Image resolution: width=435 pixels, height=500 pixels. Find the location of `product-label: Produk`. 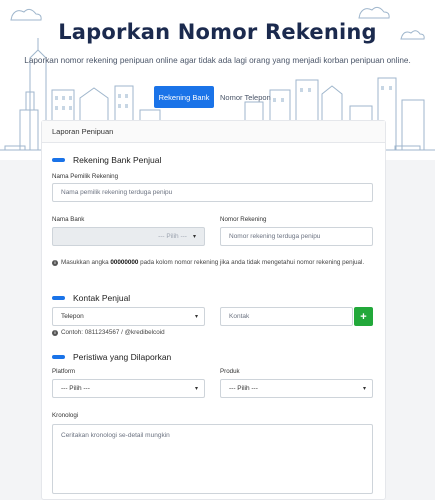

product-label: Produk is located at coordinates (230, 371).